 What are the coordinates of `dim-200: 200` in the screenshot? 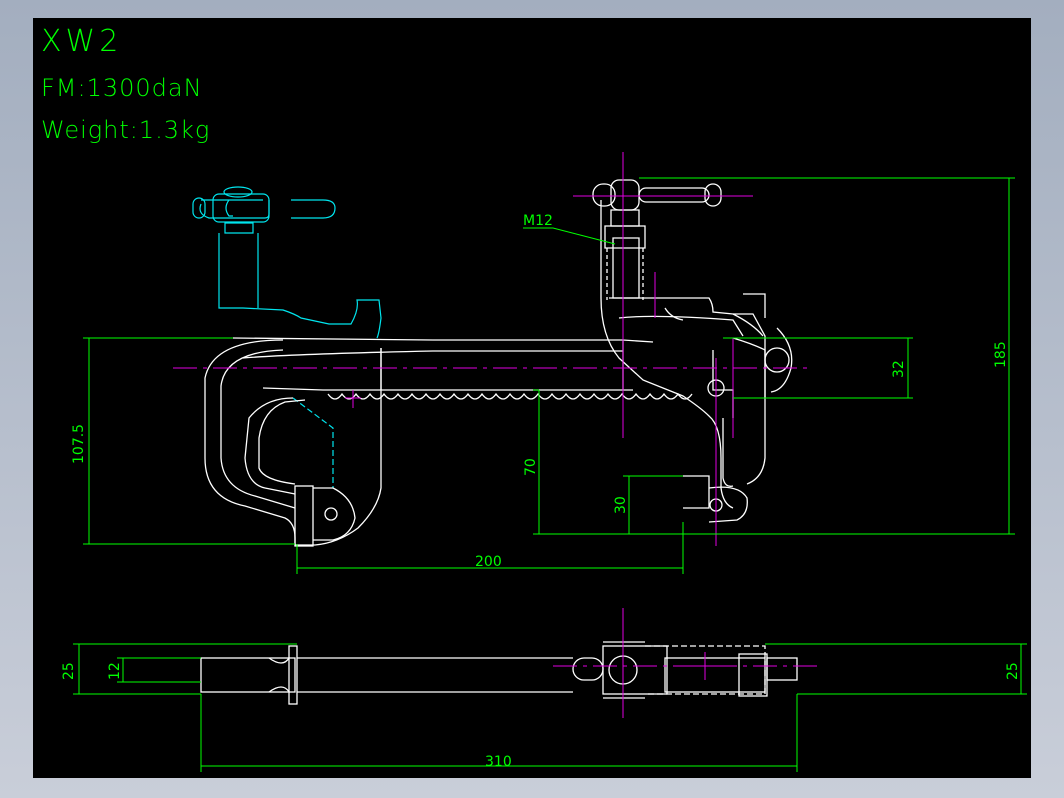 It's located at (488, 562).